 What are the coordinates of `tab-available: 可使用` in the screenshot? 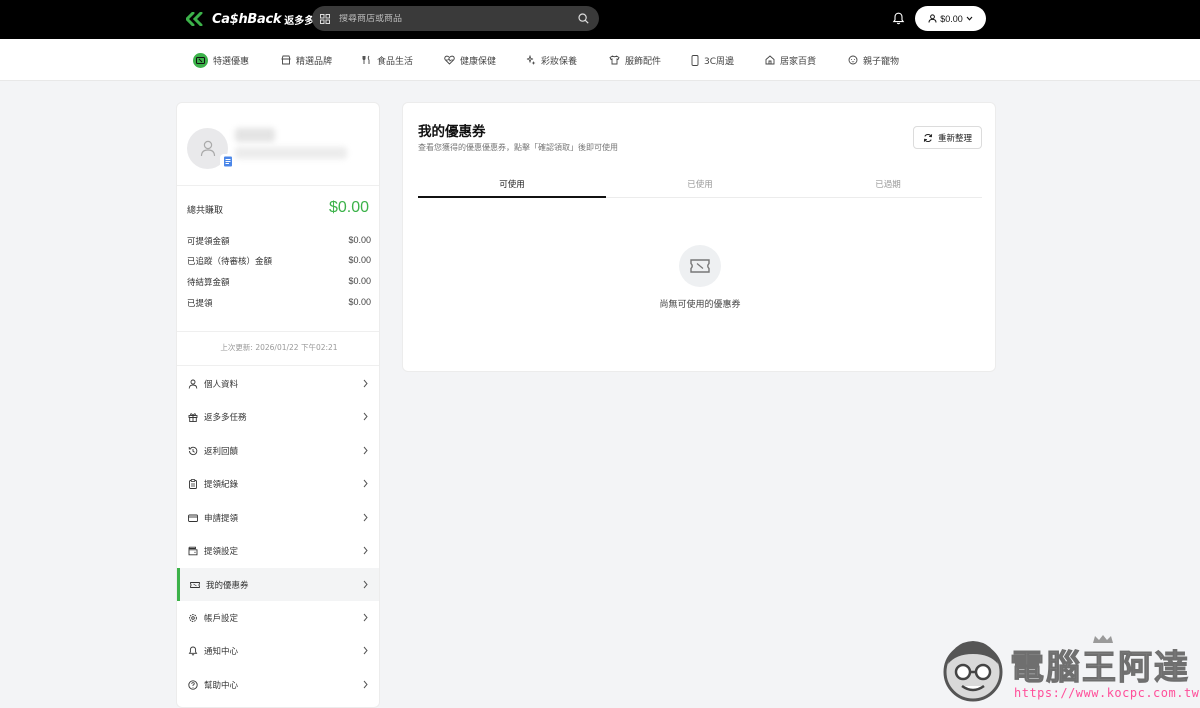 It's located at (512, 187).